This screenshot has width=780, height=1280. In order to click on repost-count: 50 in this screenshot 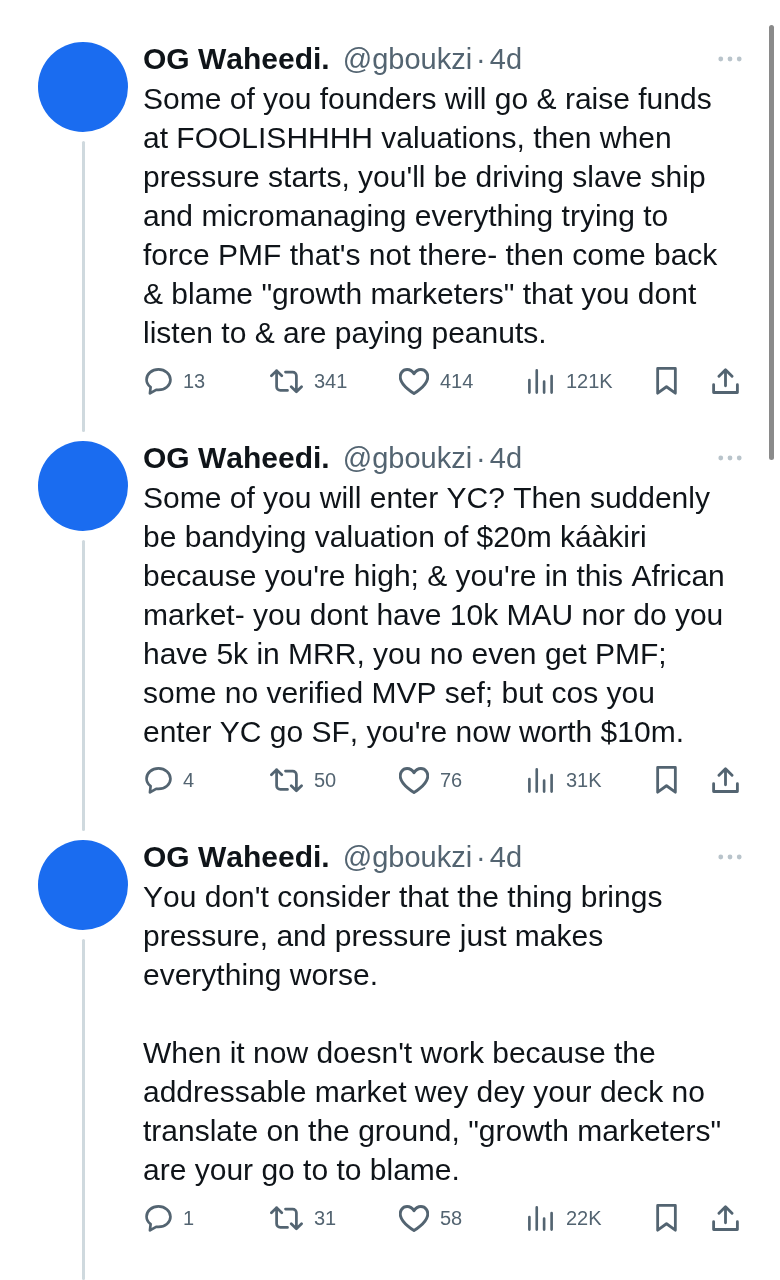, I will do `click(325, 780)`.